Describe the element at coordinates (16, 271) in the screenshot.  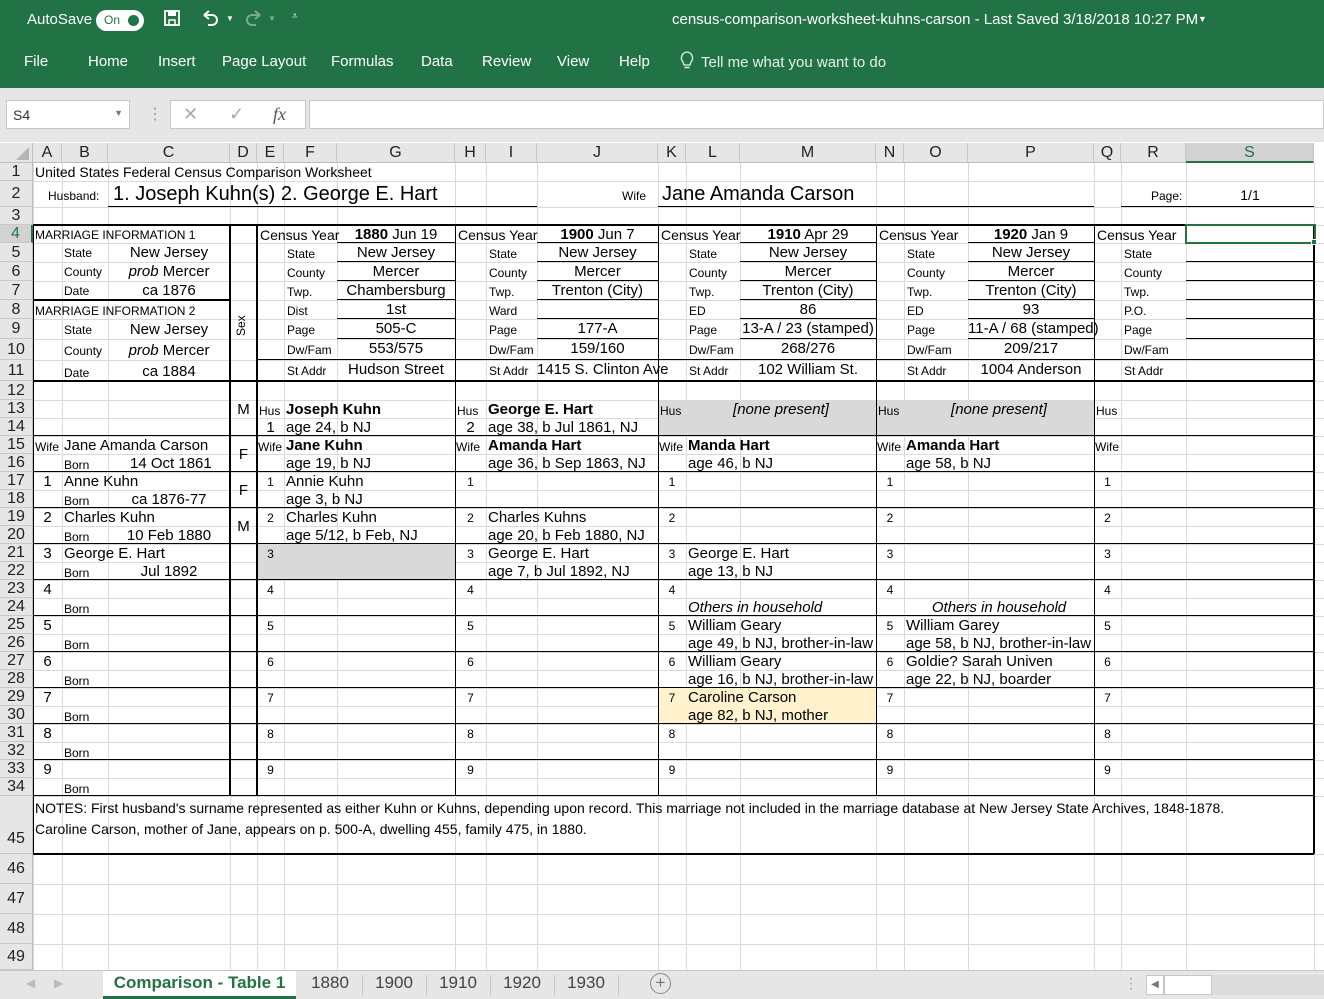
I see `row-header-6: 6` at that location.